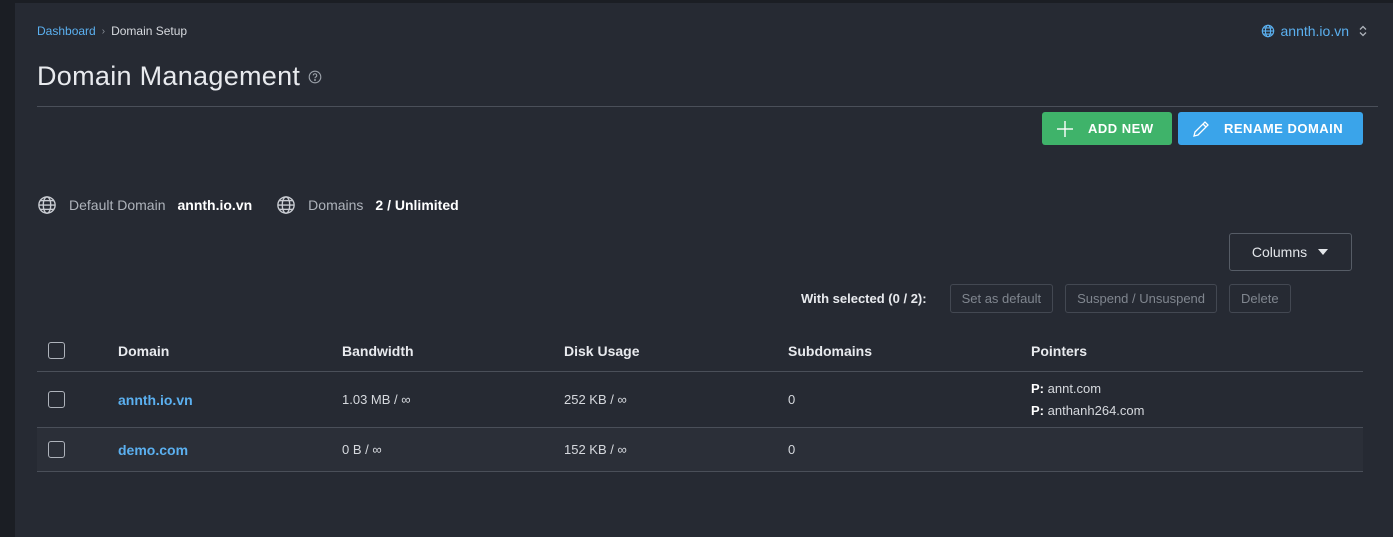 The height and width of the screenshot is (537, 1393). What do you see at coordinates (453, 351) in the screenshot?
I see `header-bandwidth: Bandwidth` at bounding box center [453, 351].